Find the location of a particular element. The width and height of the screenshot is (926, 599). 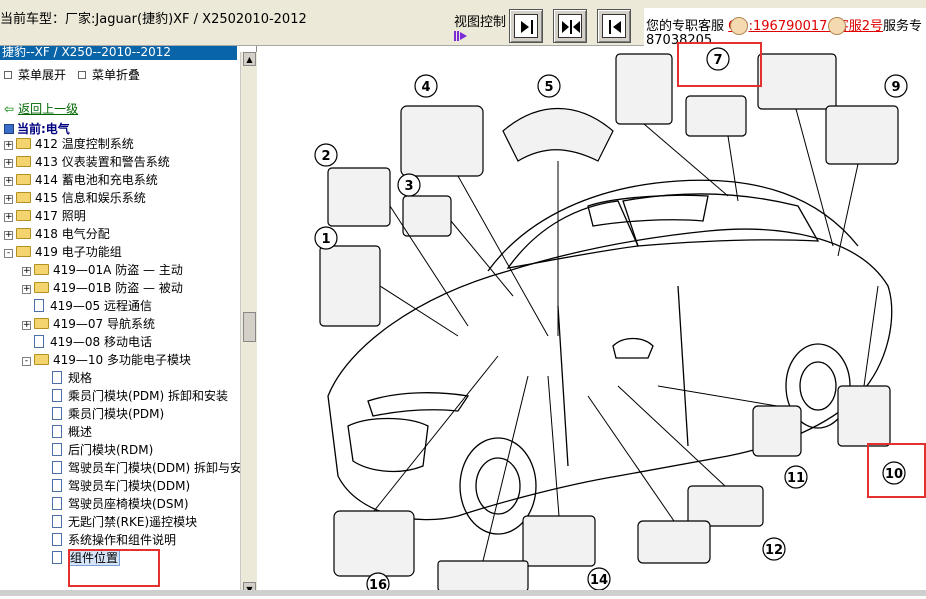

view-control-label: 视图控制 is located at coordinates (480, 22).